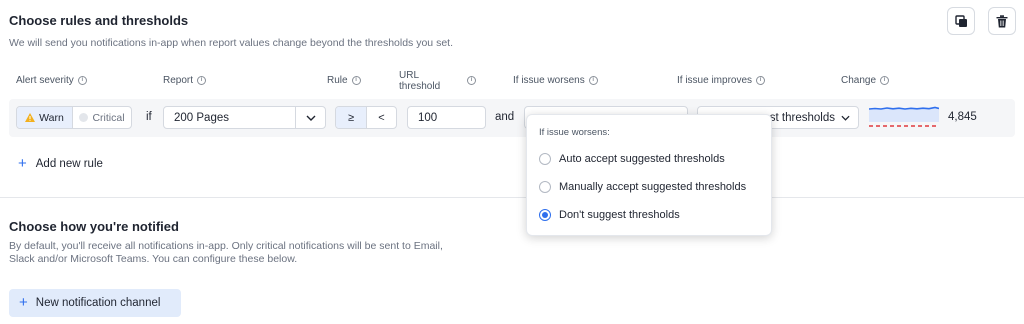 The height and width of the screenshot is (324, 1024). I want to click on col-change-label: Change, so click(859, 80).